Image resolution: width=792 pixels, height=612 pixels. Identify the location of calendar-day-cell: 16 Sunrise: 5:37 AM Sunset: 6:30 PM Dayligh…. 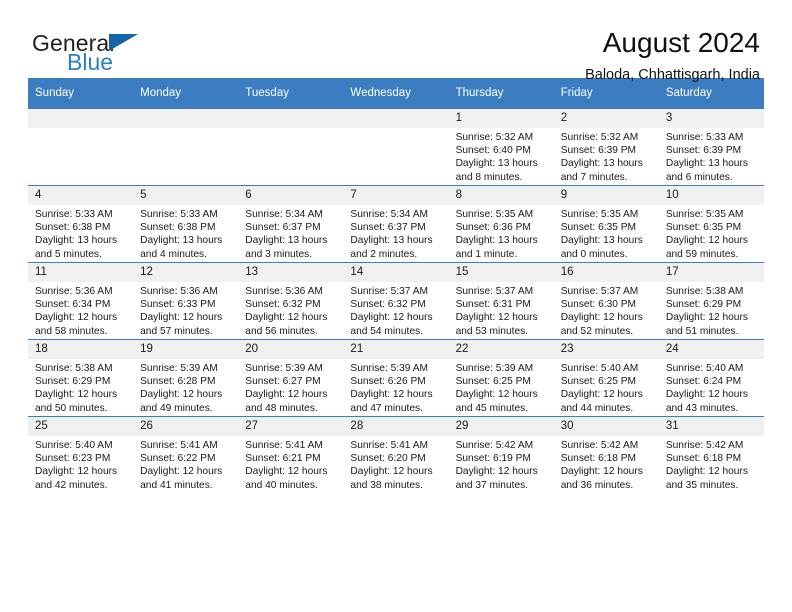
(606, 301).